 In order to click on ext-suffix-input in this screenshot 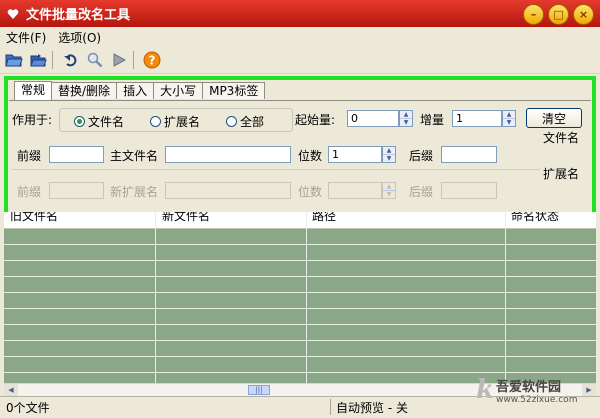, I will do `click(469, 190)`.